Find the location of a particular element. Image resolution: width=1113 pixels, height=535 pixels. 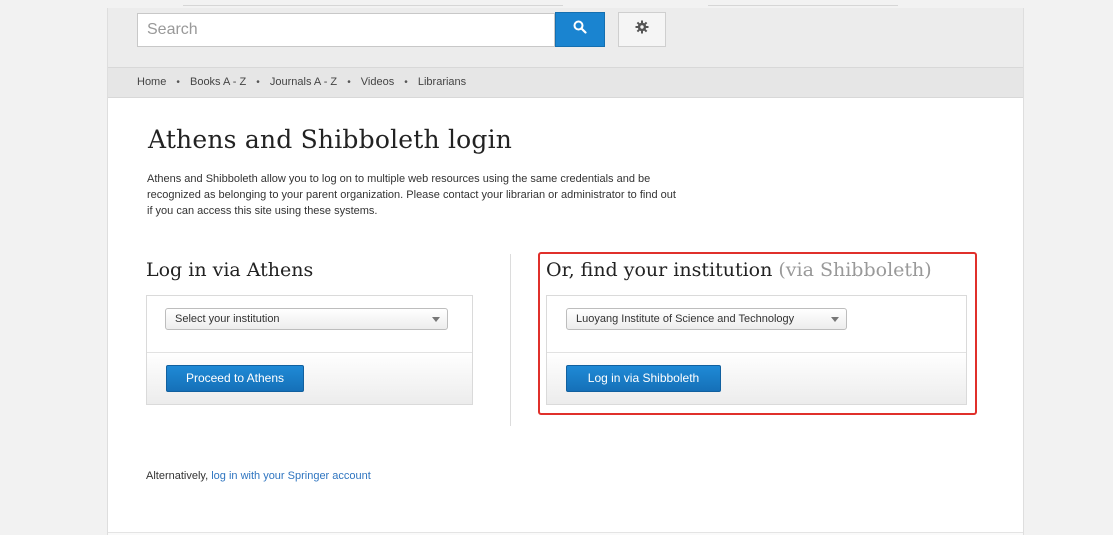

search-bar is located at coordinates (565, 37).